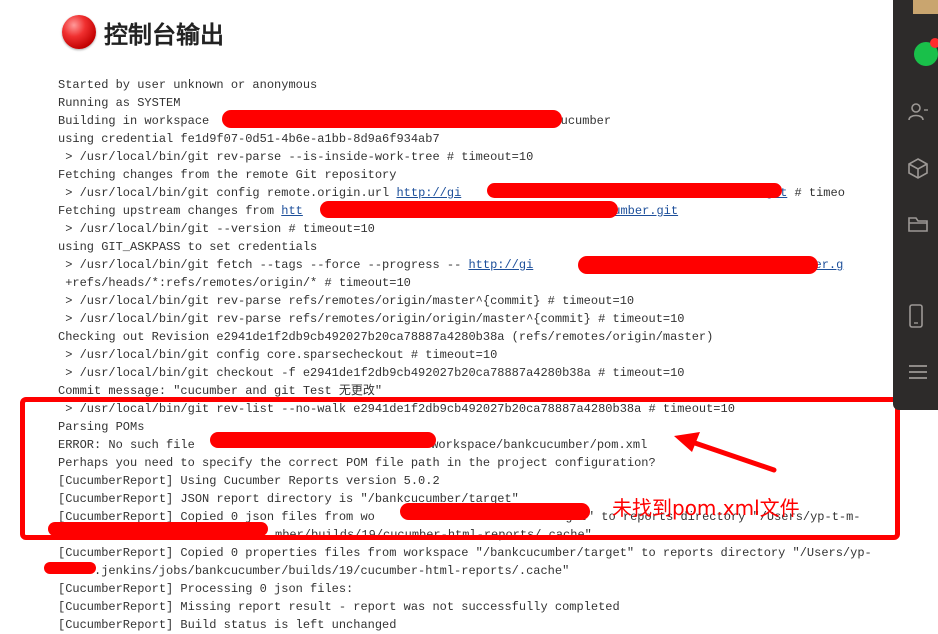 The width and height of the screenshot is (938, 634). Describe the element at coordinates (915, 316) in the screenshot. I see `phone-icon` at that location.